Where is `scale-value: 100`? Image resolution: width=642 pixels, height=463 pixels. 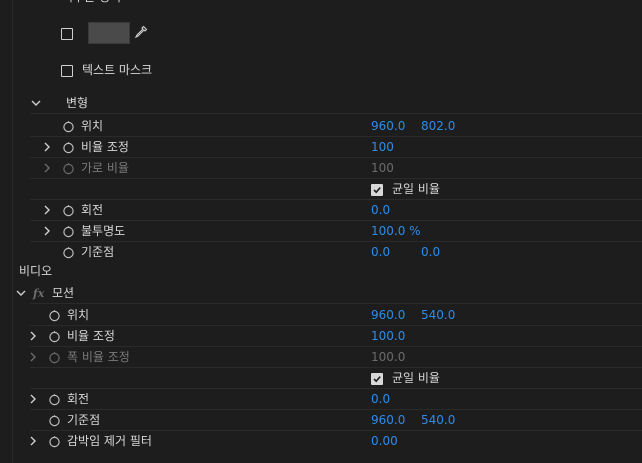
scale-value: 100 is located at coordinates (382, 147).